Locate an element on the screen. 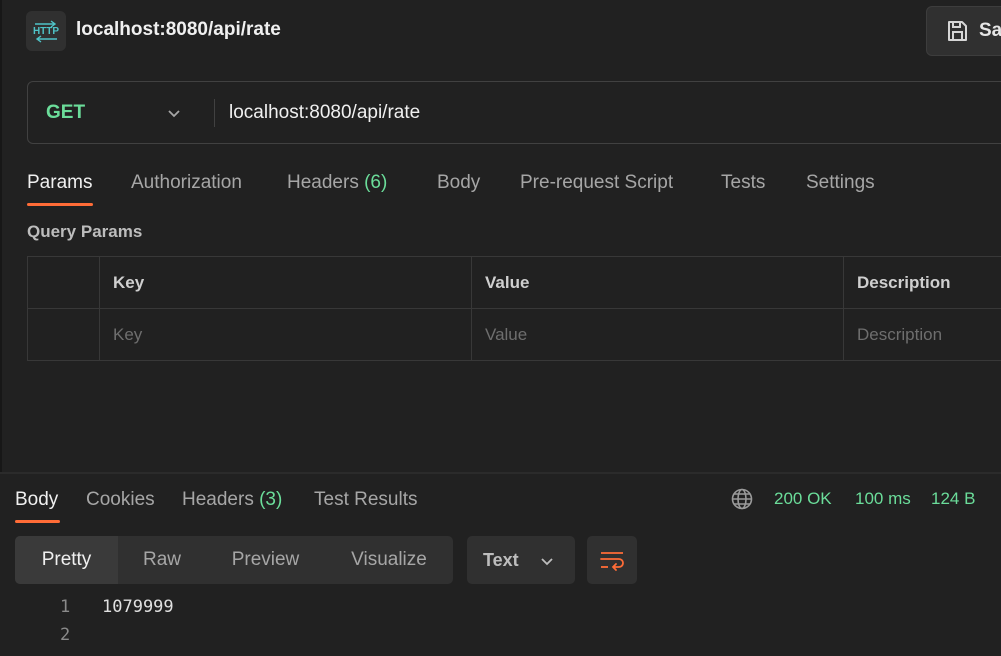 The image size is (1001, 656). globe-icon is located at coordinates (742, 499).